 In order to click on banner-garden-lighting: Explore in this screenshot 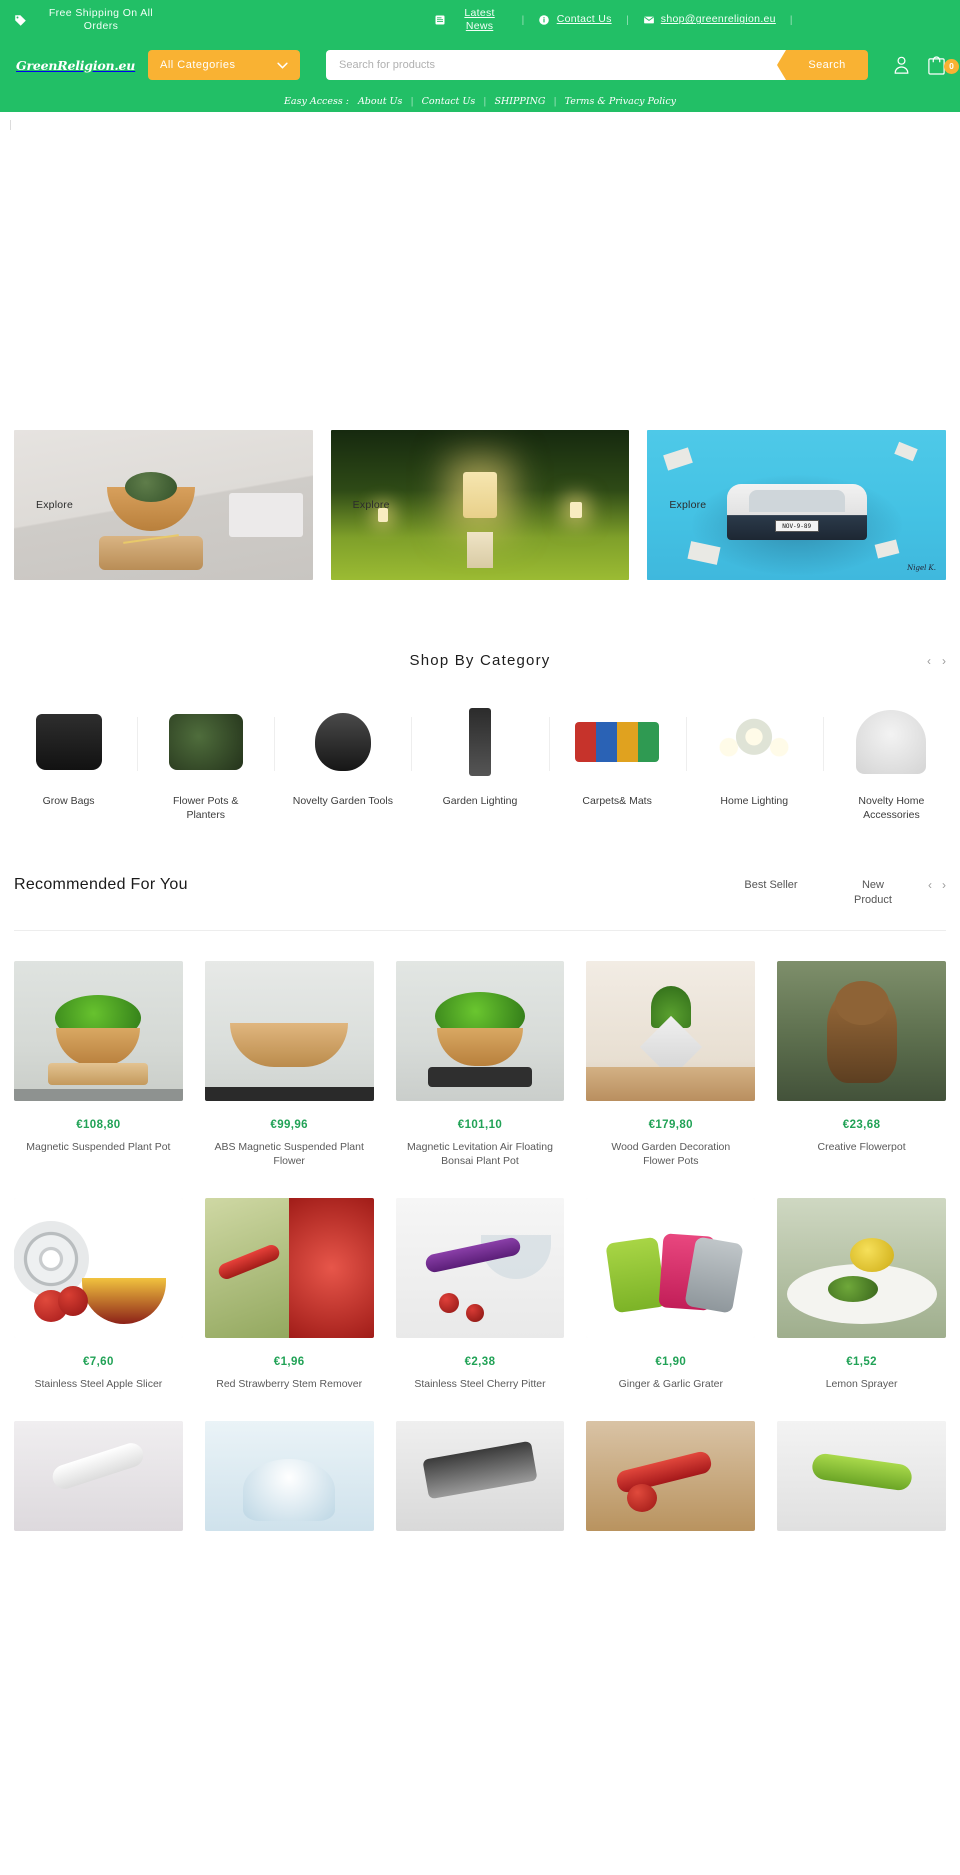, I will do `click(480, 505)`.